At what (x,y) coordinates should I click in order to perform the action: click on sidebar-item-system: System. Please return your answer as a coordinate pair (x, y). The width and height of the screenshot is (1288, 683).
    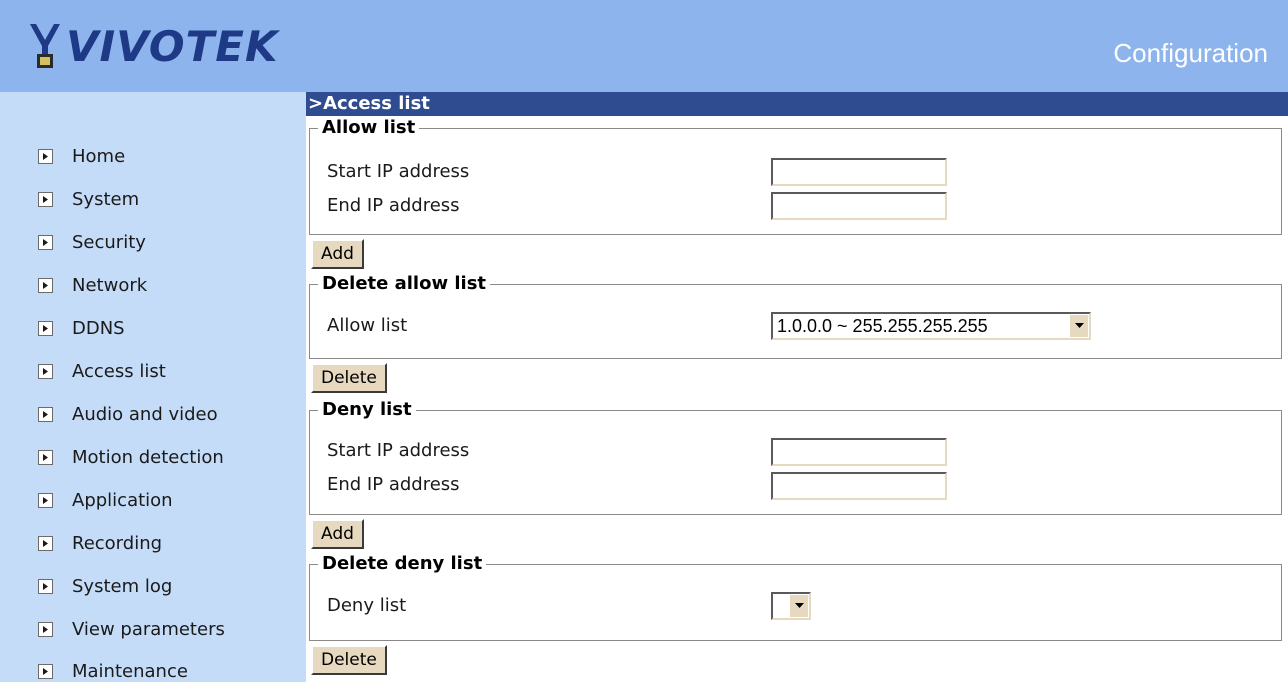
    Looking at the image, I should click on (88, 199).